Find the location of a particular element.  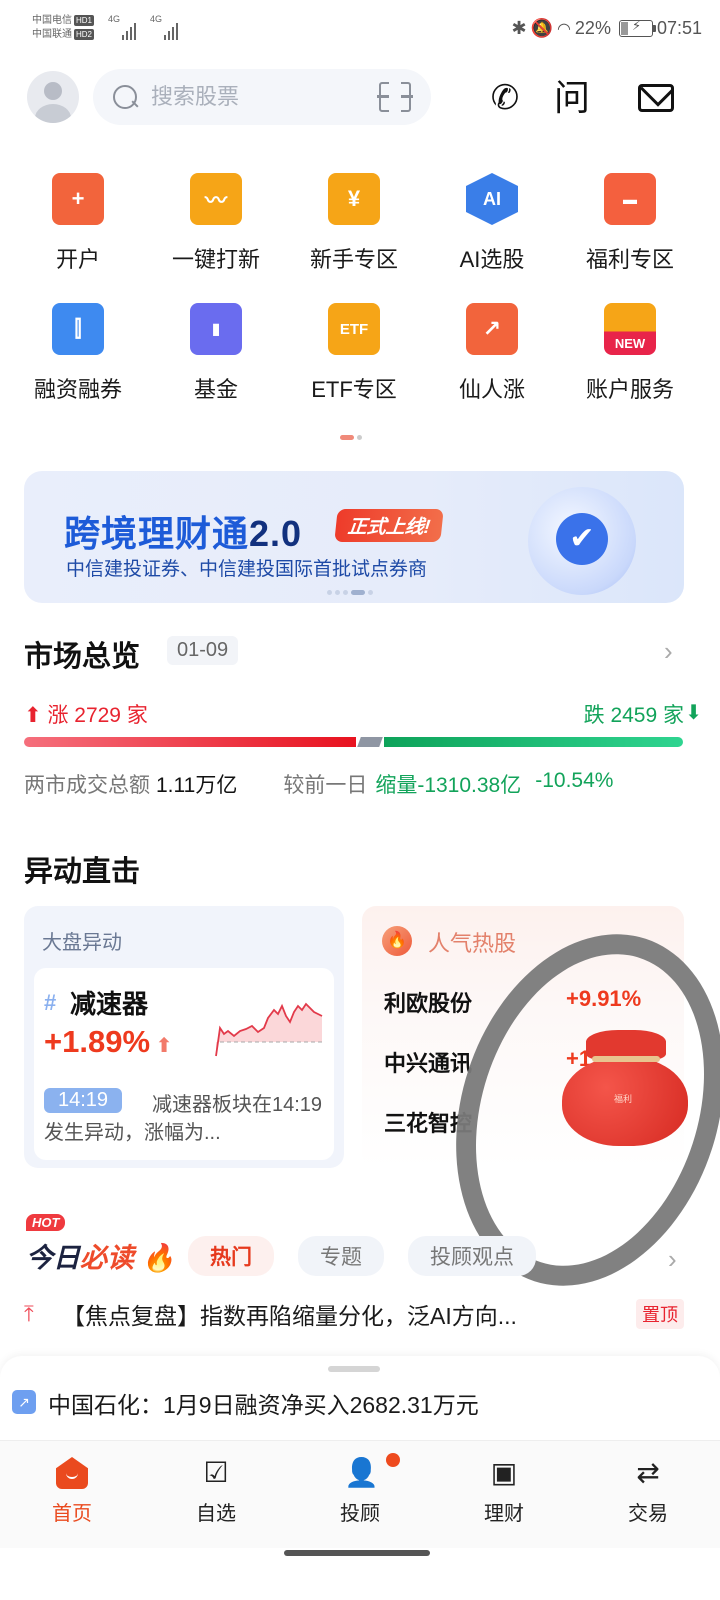

shortcut-account-service: NEW 账户服务 is located at coordinates (630, 360).